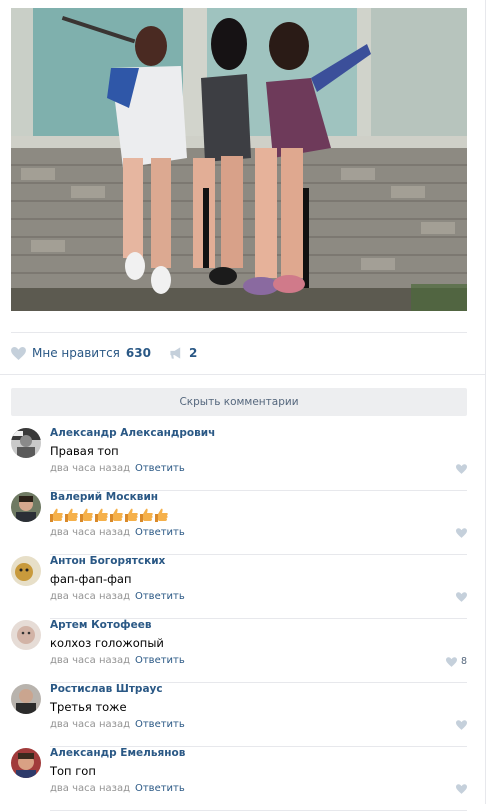 The width and height of the screenshot is (486, 811). Describe the element at coordinates (101, 625) in the screenshot. I see `comment-author: Артем Котофеев` at that location.